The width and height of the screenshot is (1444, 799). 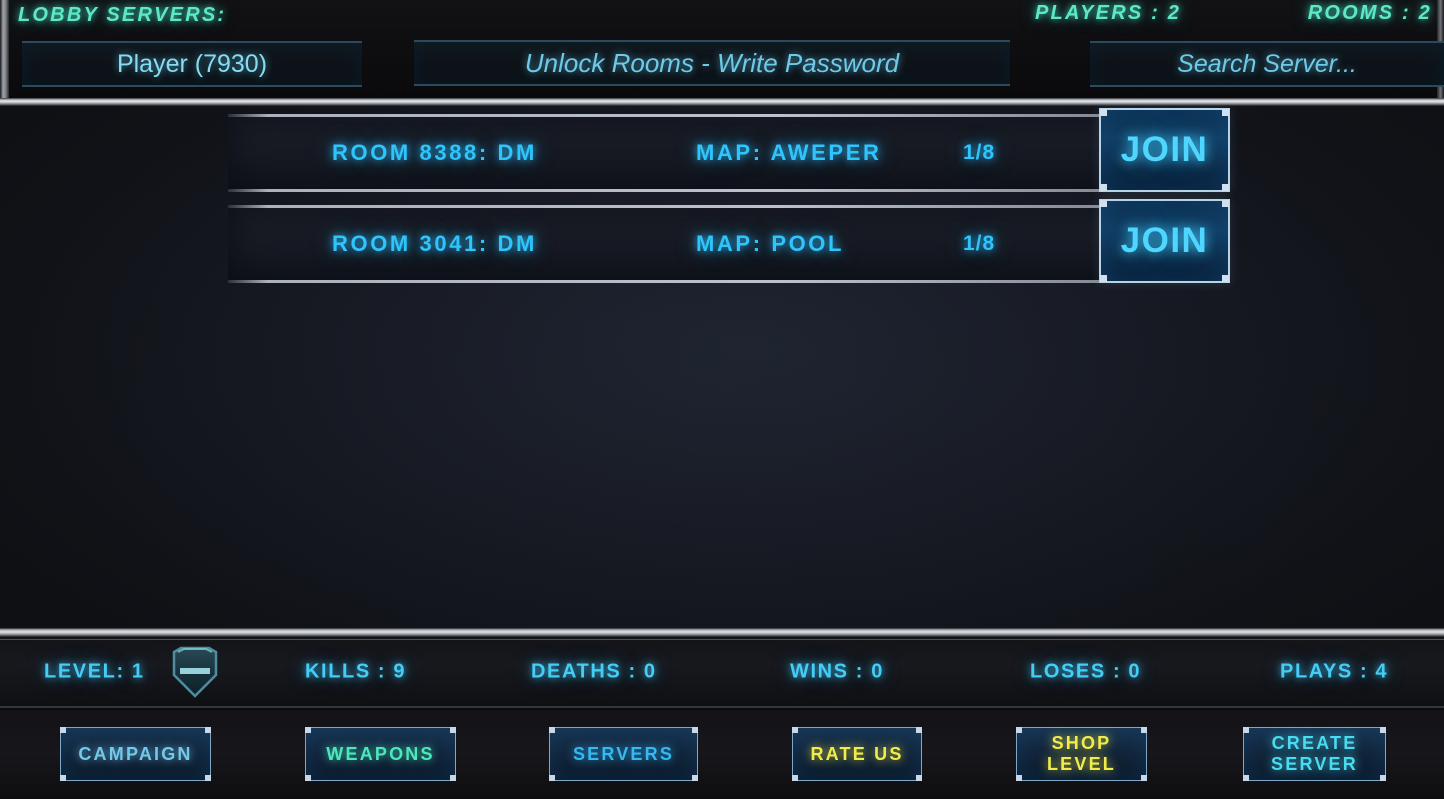 I want to click on servers-button: SERVERS, so click(x=623, y=754).